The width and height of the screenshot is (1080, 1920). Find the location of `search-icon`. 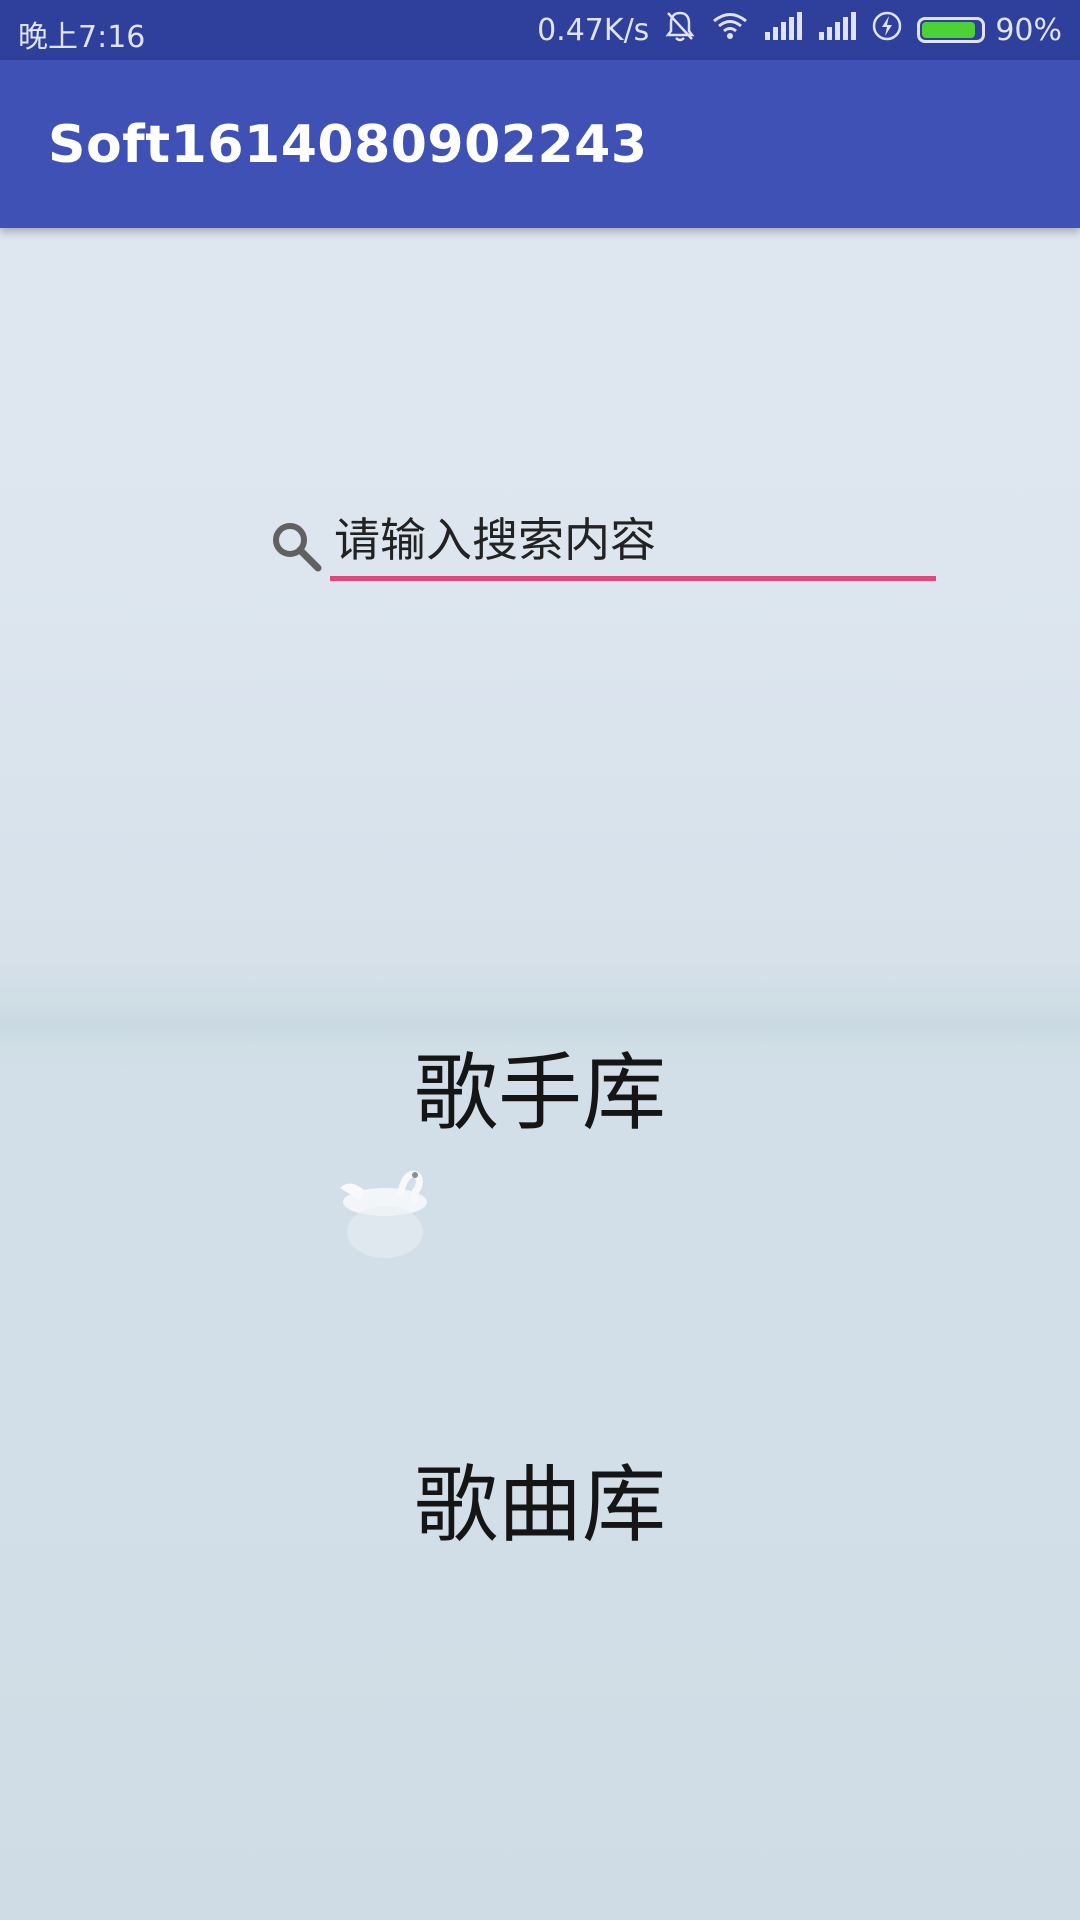

search-icon is located at coordinates (296, 546).